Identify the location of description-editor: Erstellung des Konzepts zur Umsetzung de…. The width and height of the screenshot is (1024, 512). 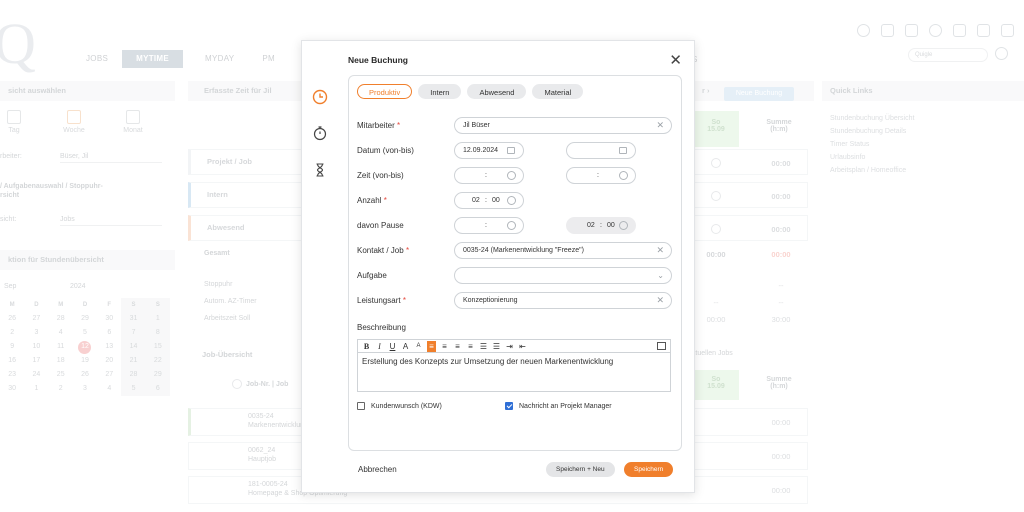
(514, 372).